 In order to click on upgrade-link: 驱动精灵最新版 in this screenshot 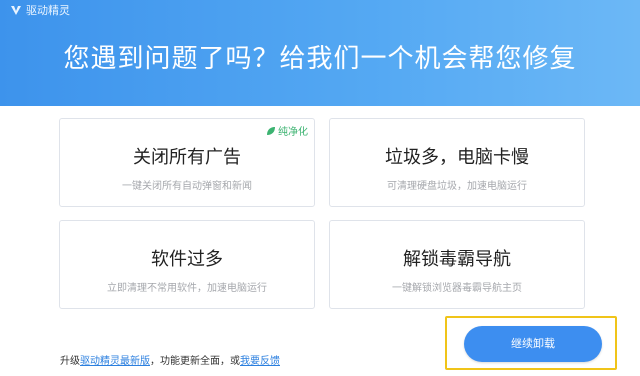, I will do `click(115, 361)`.